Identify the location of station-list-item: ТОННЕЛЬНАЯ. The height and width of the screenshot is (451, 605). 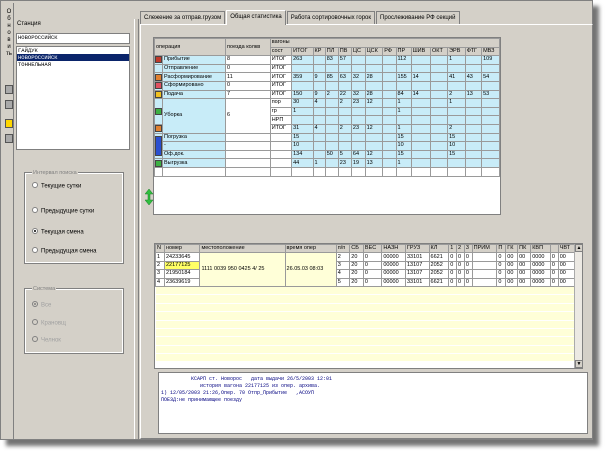
(73, 64).